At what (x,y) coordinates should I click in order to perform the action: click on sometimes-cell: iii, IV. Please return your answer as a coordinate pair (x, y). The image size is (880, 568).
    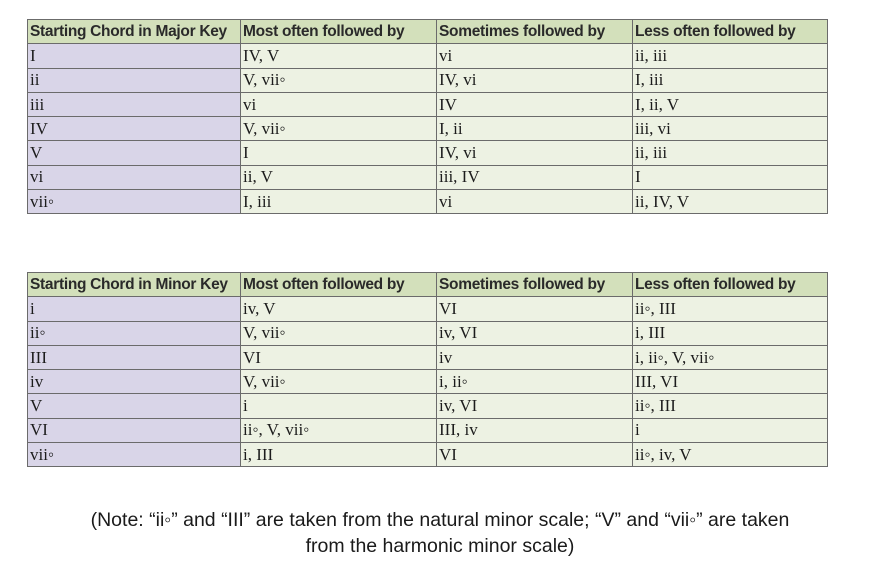
    Looking at the image, I should click on (534, 177).